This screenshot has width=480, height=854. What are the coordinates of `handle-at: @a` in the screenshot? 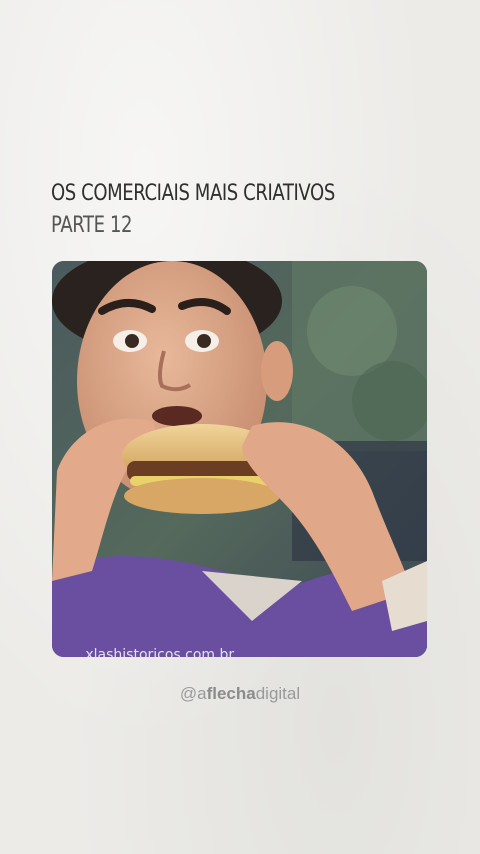 It's located at (193, 693).